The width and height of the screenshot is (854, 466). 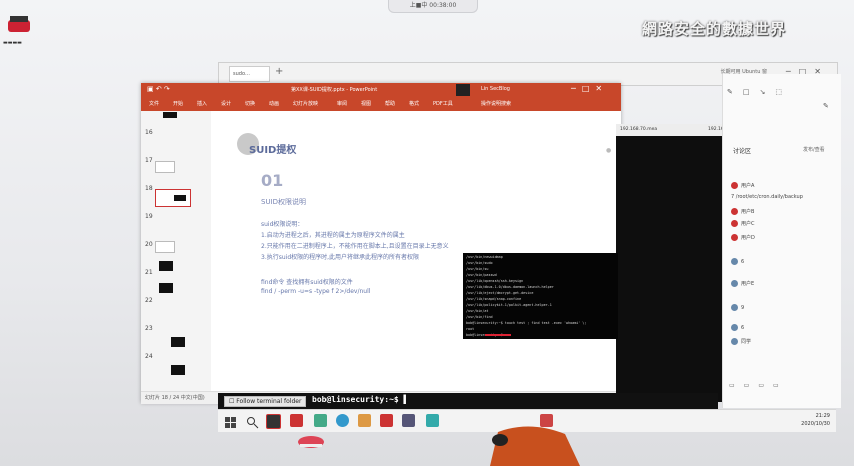 What do you see at coordinates (273, 150) in the screenshot?
I see `slide-heading: SUID提权` at bounding box center [273, 150].